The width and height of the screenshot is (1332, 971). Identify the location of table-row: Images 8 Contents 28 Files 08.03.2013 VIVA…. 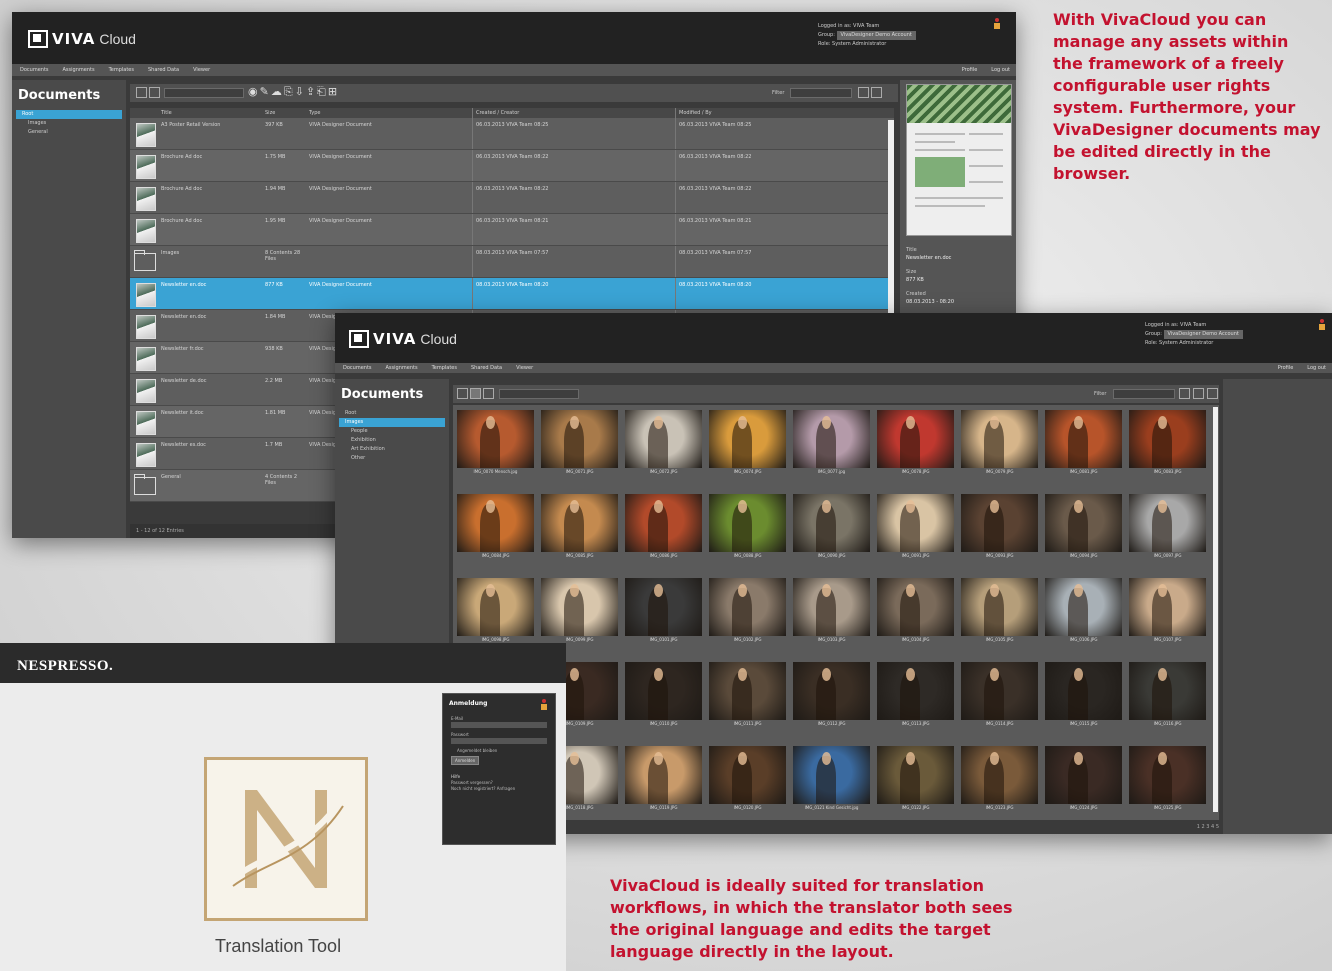
(512, 262).